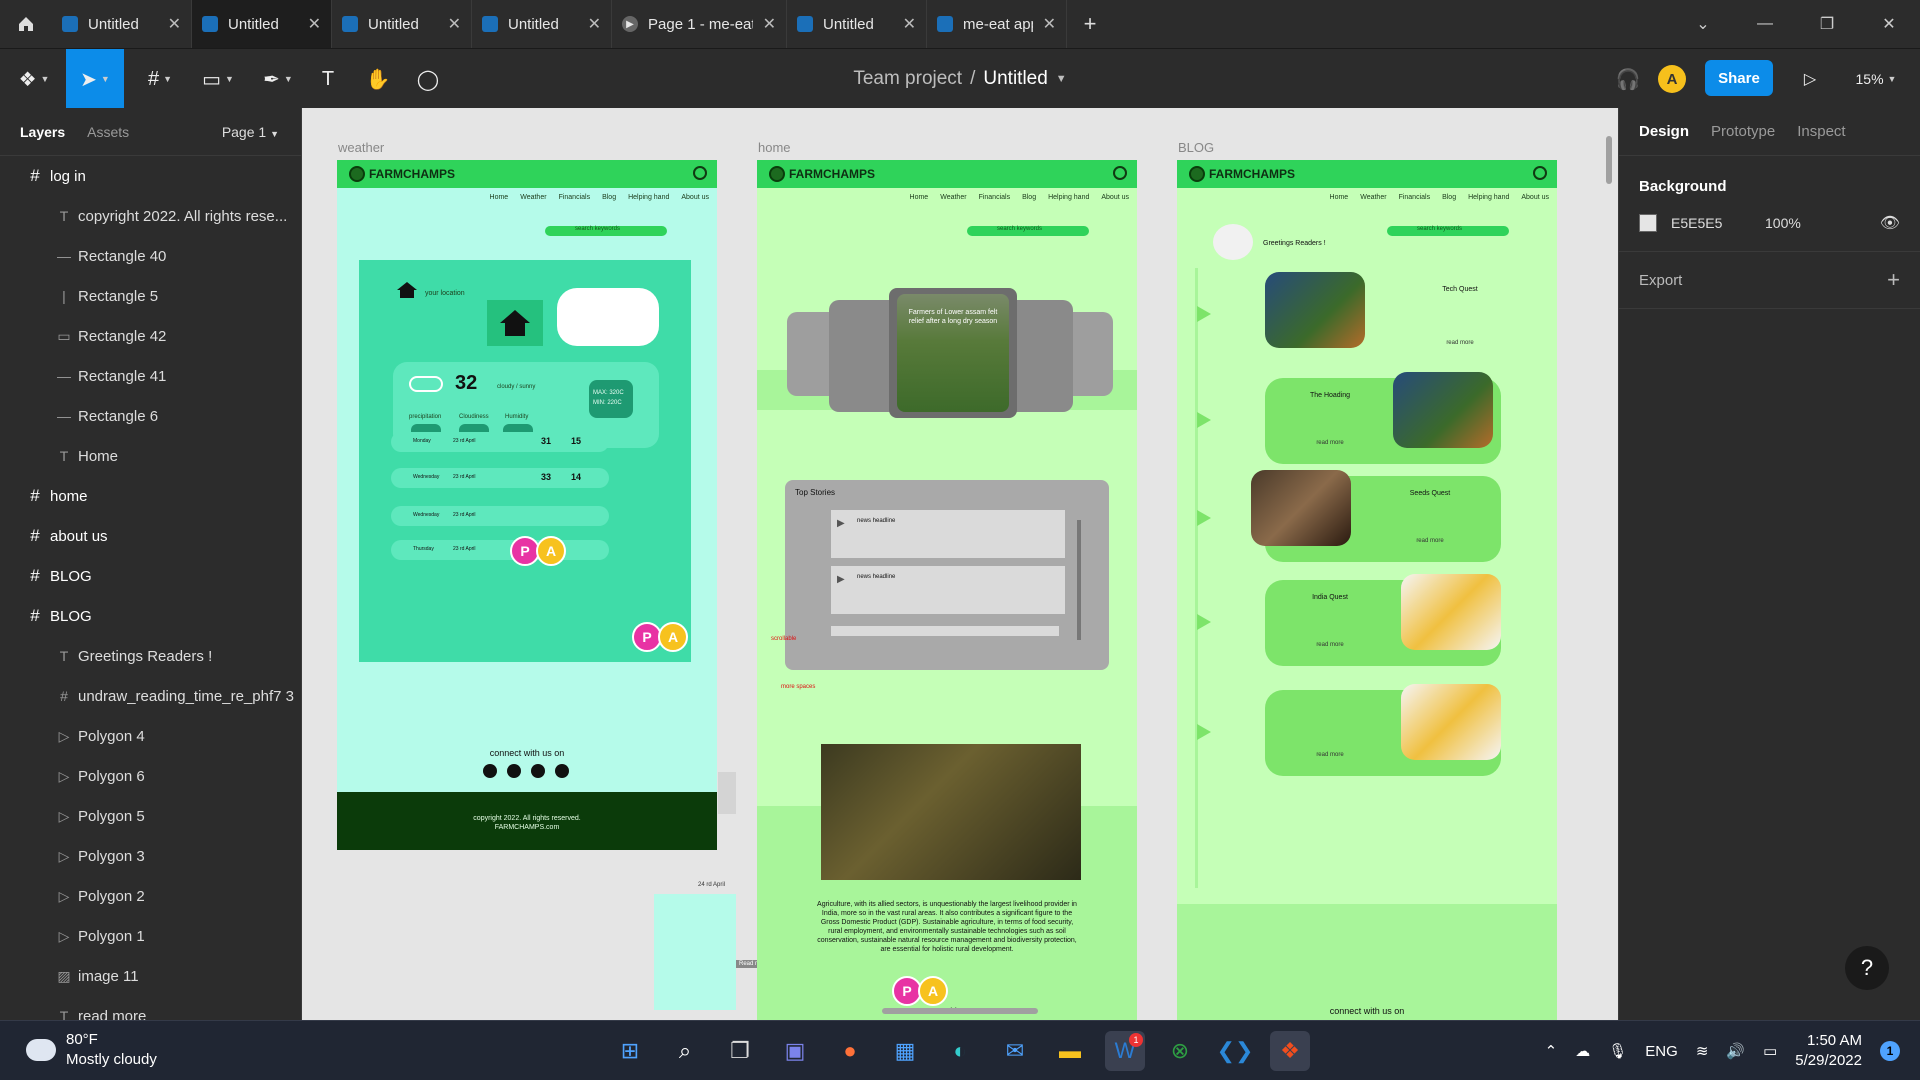 The height and width of the screenshot is (1080, 1920). What do you see at coordinates (1079, 580) in the screenshot?
I see `scrollbar` at bounding box center [1079, 580].